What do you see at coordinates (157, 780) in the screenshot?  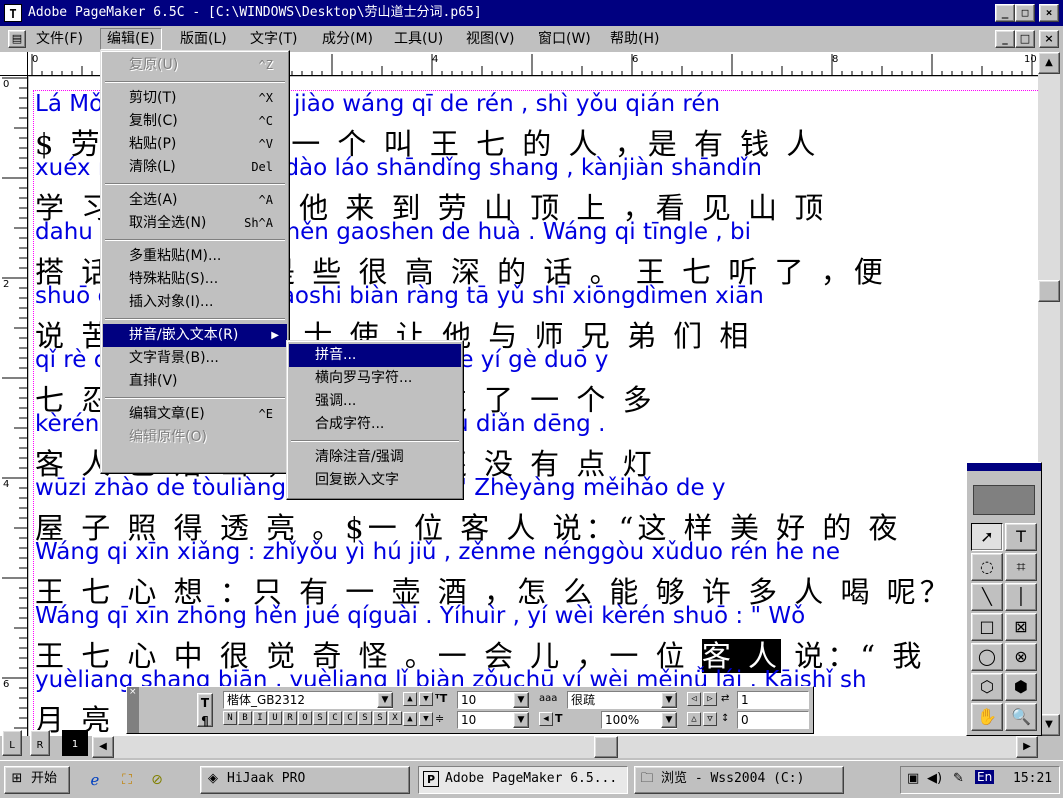 I see `channels-icon: ⊘` at bounding box center [157, 780].